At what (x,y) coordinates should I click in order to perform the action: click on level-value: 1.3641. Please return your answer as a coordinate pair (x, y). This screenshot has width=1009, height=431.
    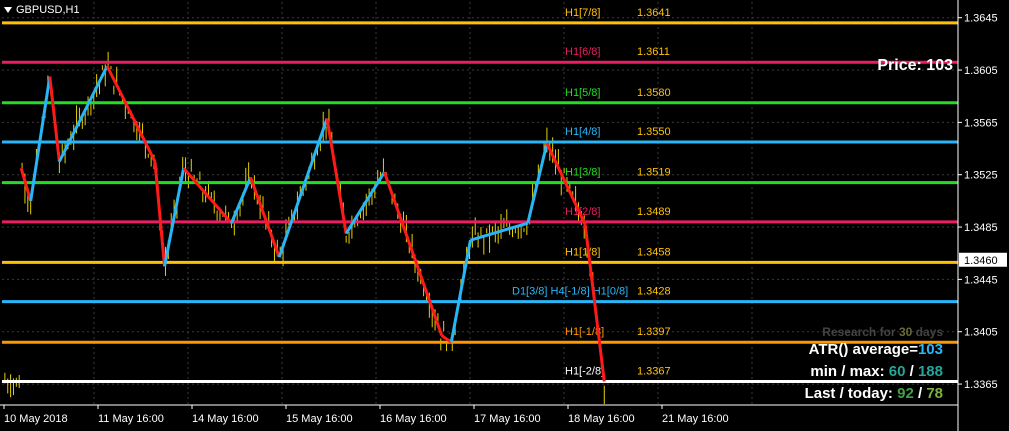
    Looking at the image, I should click on (654, 13).